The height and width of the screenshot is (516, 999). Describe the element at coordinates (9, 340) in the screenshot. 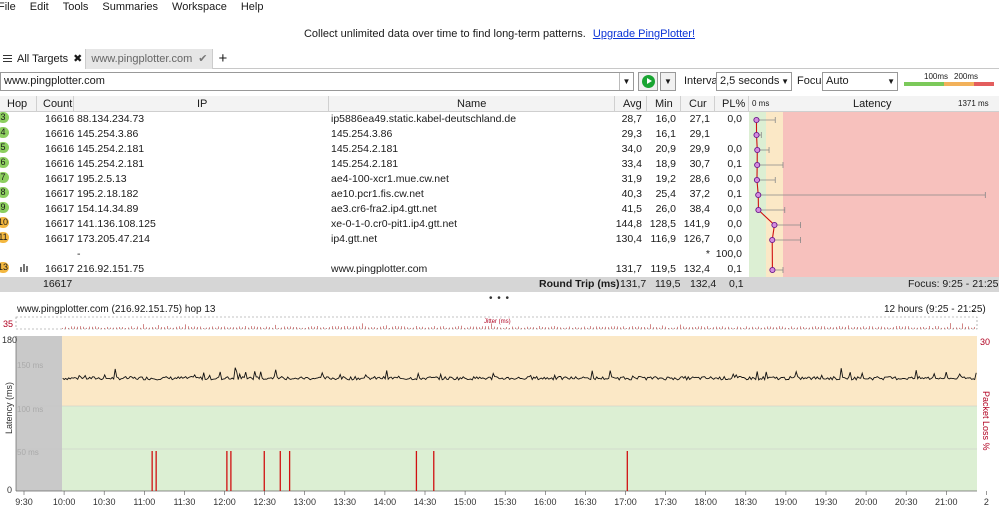

I see `y-tick-180: 180` at that location.